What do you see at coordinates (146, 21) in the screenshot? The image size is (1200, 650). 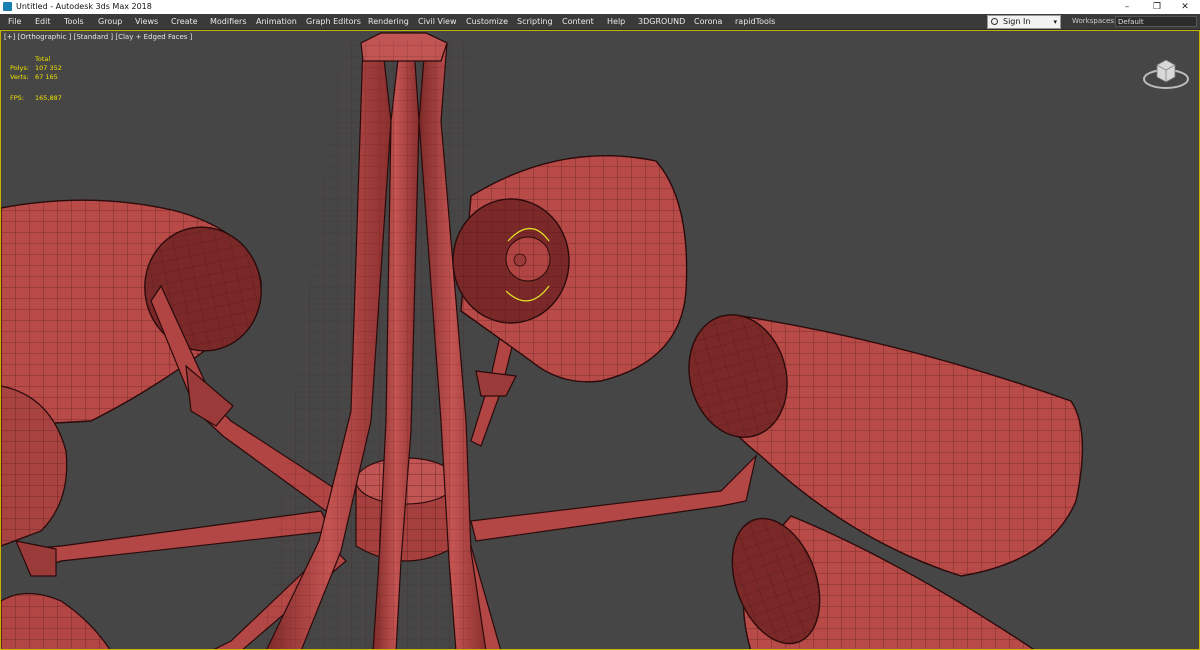 I see `menu-views: Views` at bounding box center [146, 21].